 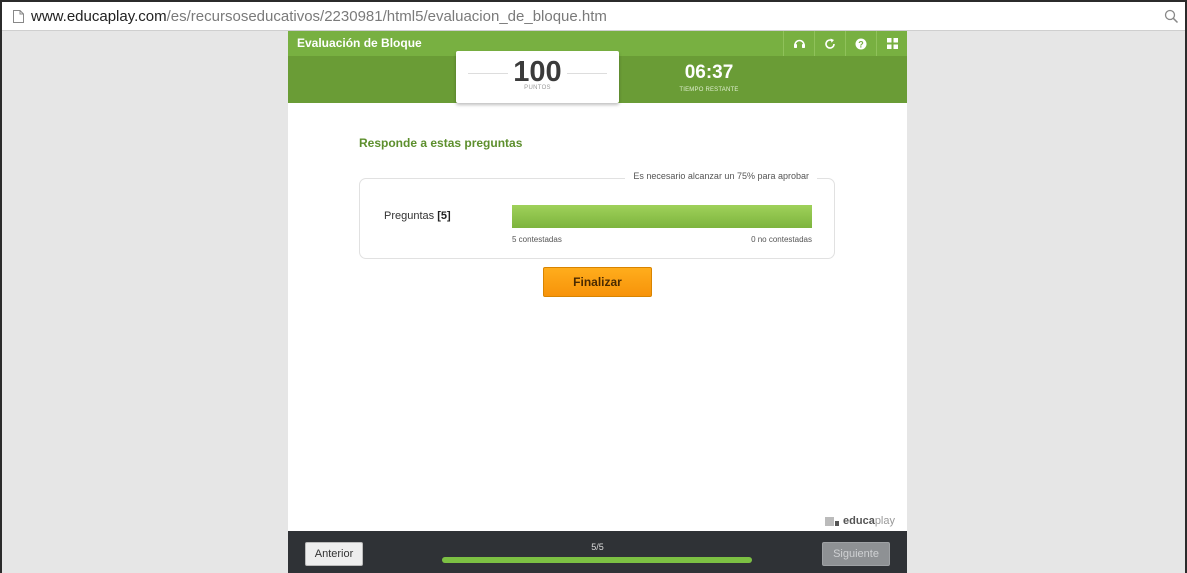 I want to click on footer-nav: Anterior 5/5 Siguiente, so click(x=597, y=552).